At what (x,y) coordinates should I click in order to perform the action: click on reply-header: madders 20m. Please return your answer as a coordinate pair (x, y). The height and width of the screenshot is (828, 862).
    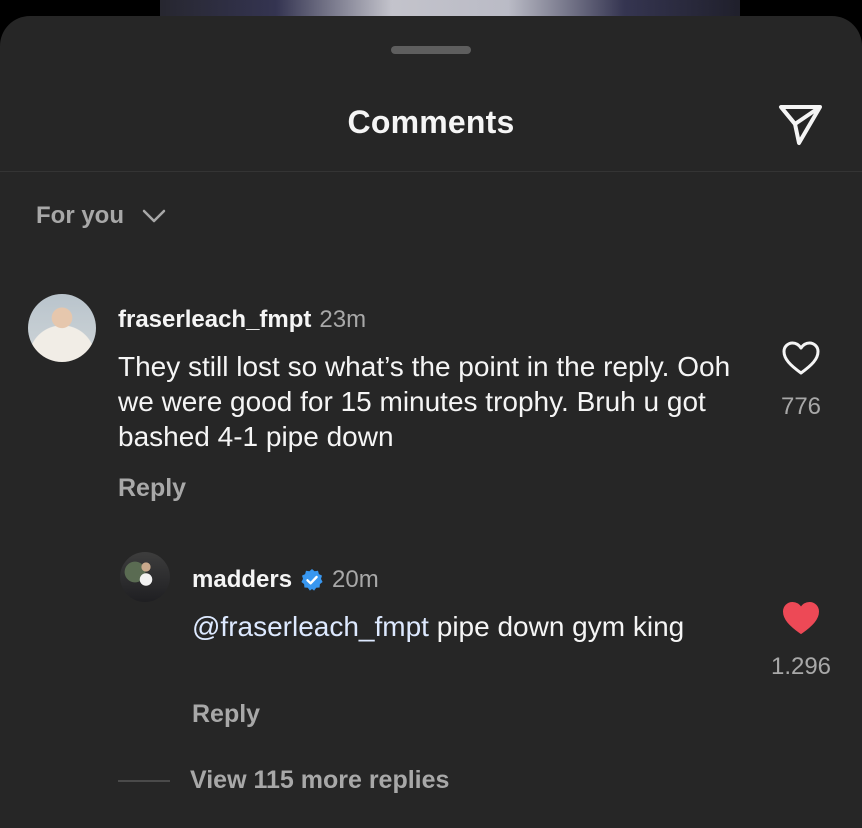
    Looking at the image, I should click on (285, 580).